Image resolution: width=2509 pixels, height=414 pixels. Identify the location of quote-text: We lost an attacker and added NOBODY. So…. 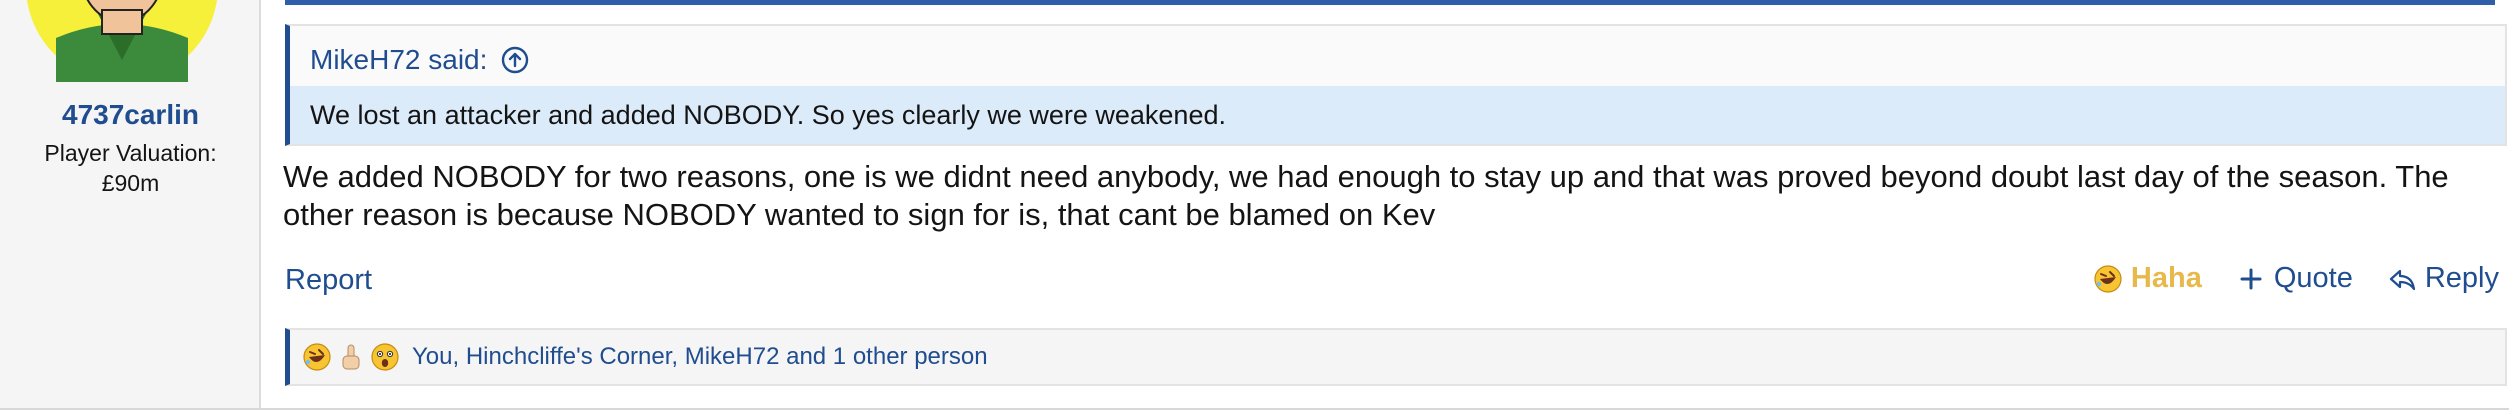
(1397, 115).